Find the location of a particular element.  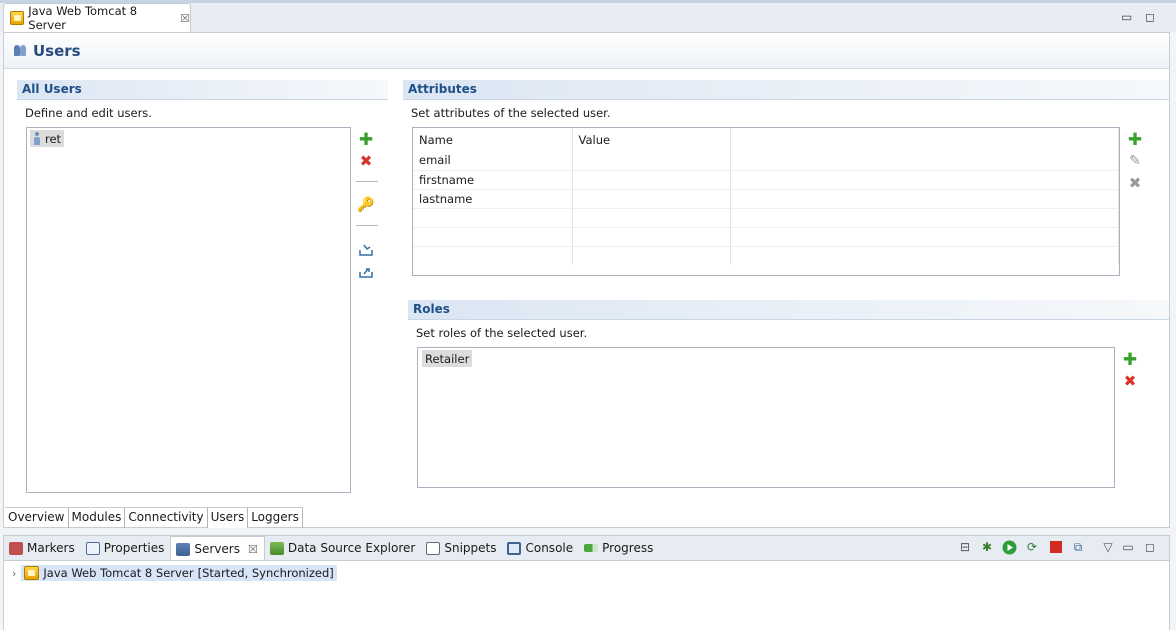

export-users-button is located at coordinates (366, 272).